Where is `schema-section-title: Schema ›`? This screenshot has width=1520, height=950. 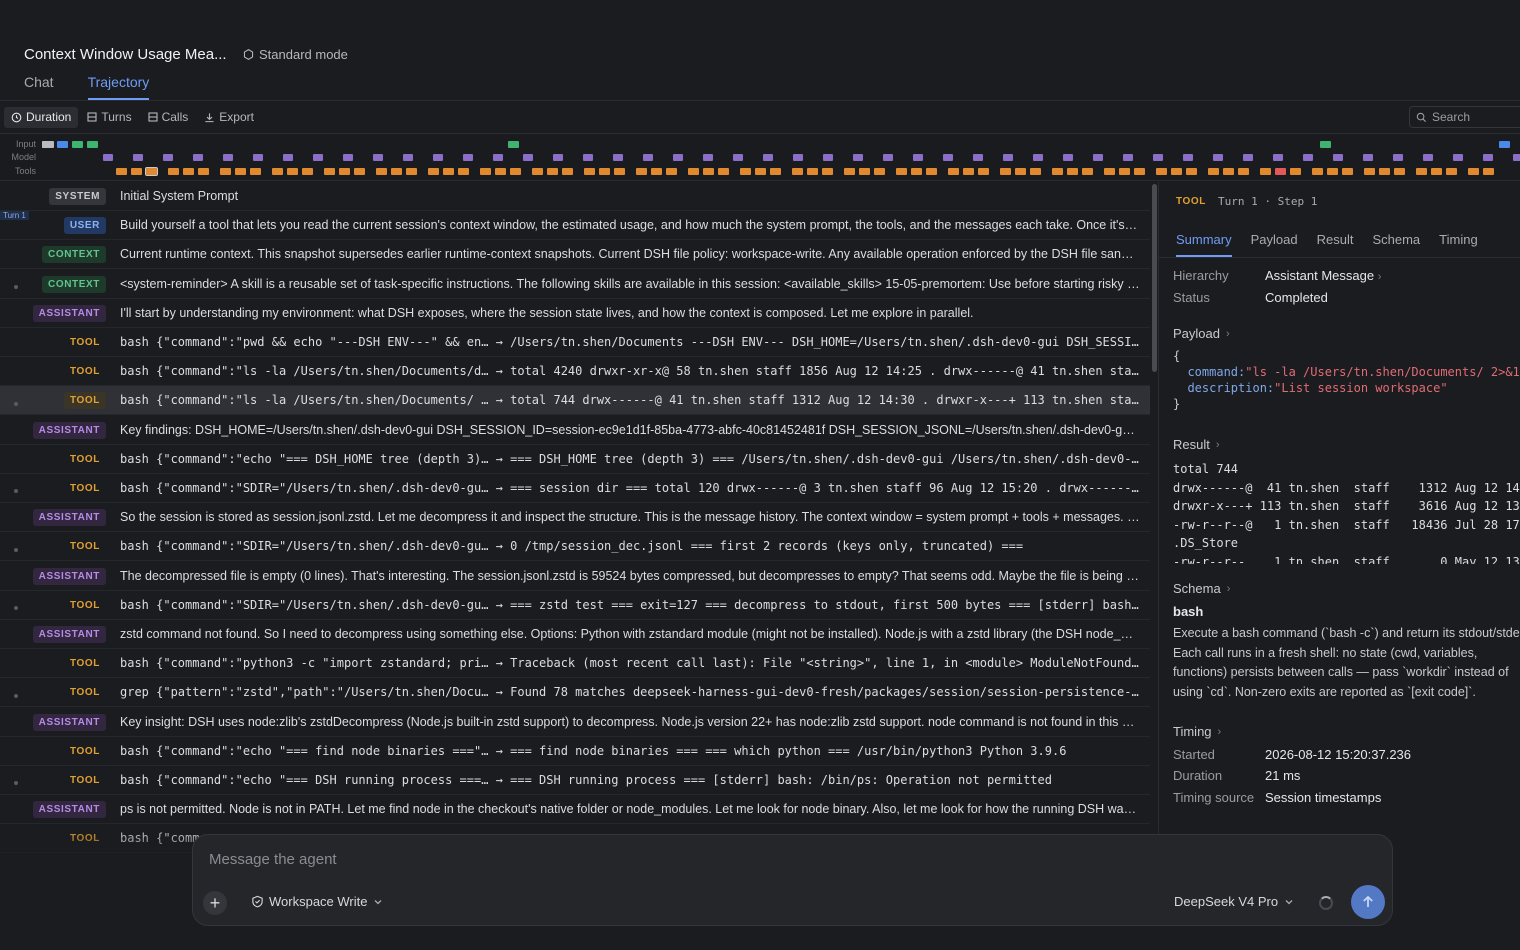 schema-section-title: Schema › is located at coordinates (1201, 588).